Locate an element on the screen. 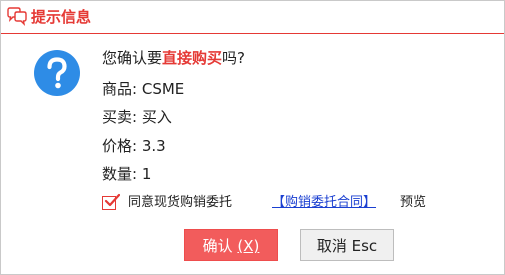  side-row: 买卖: 买入 is located at coordinates (137, 117).